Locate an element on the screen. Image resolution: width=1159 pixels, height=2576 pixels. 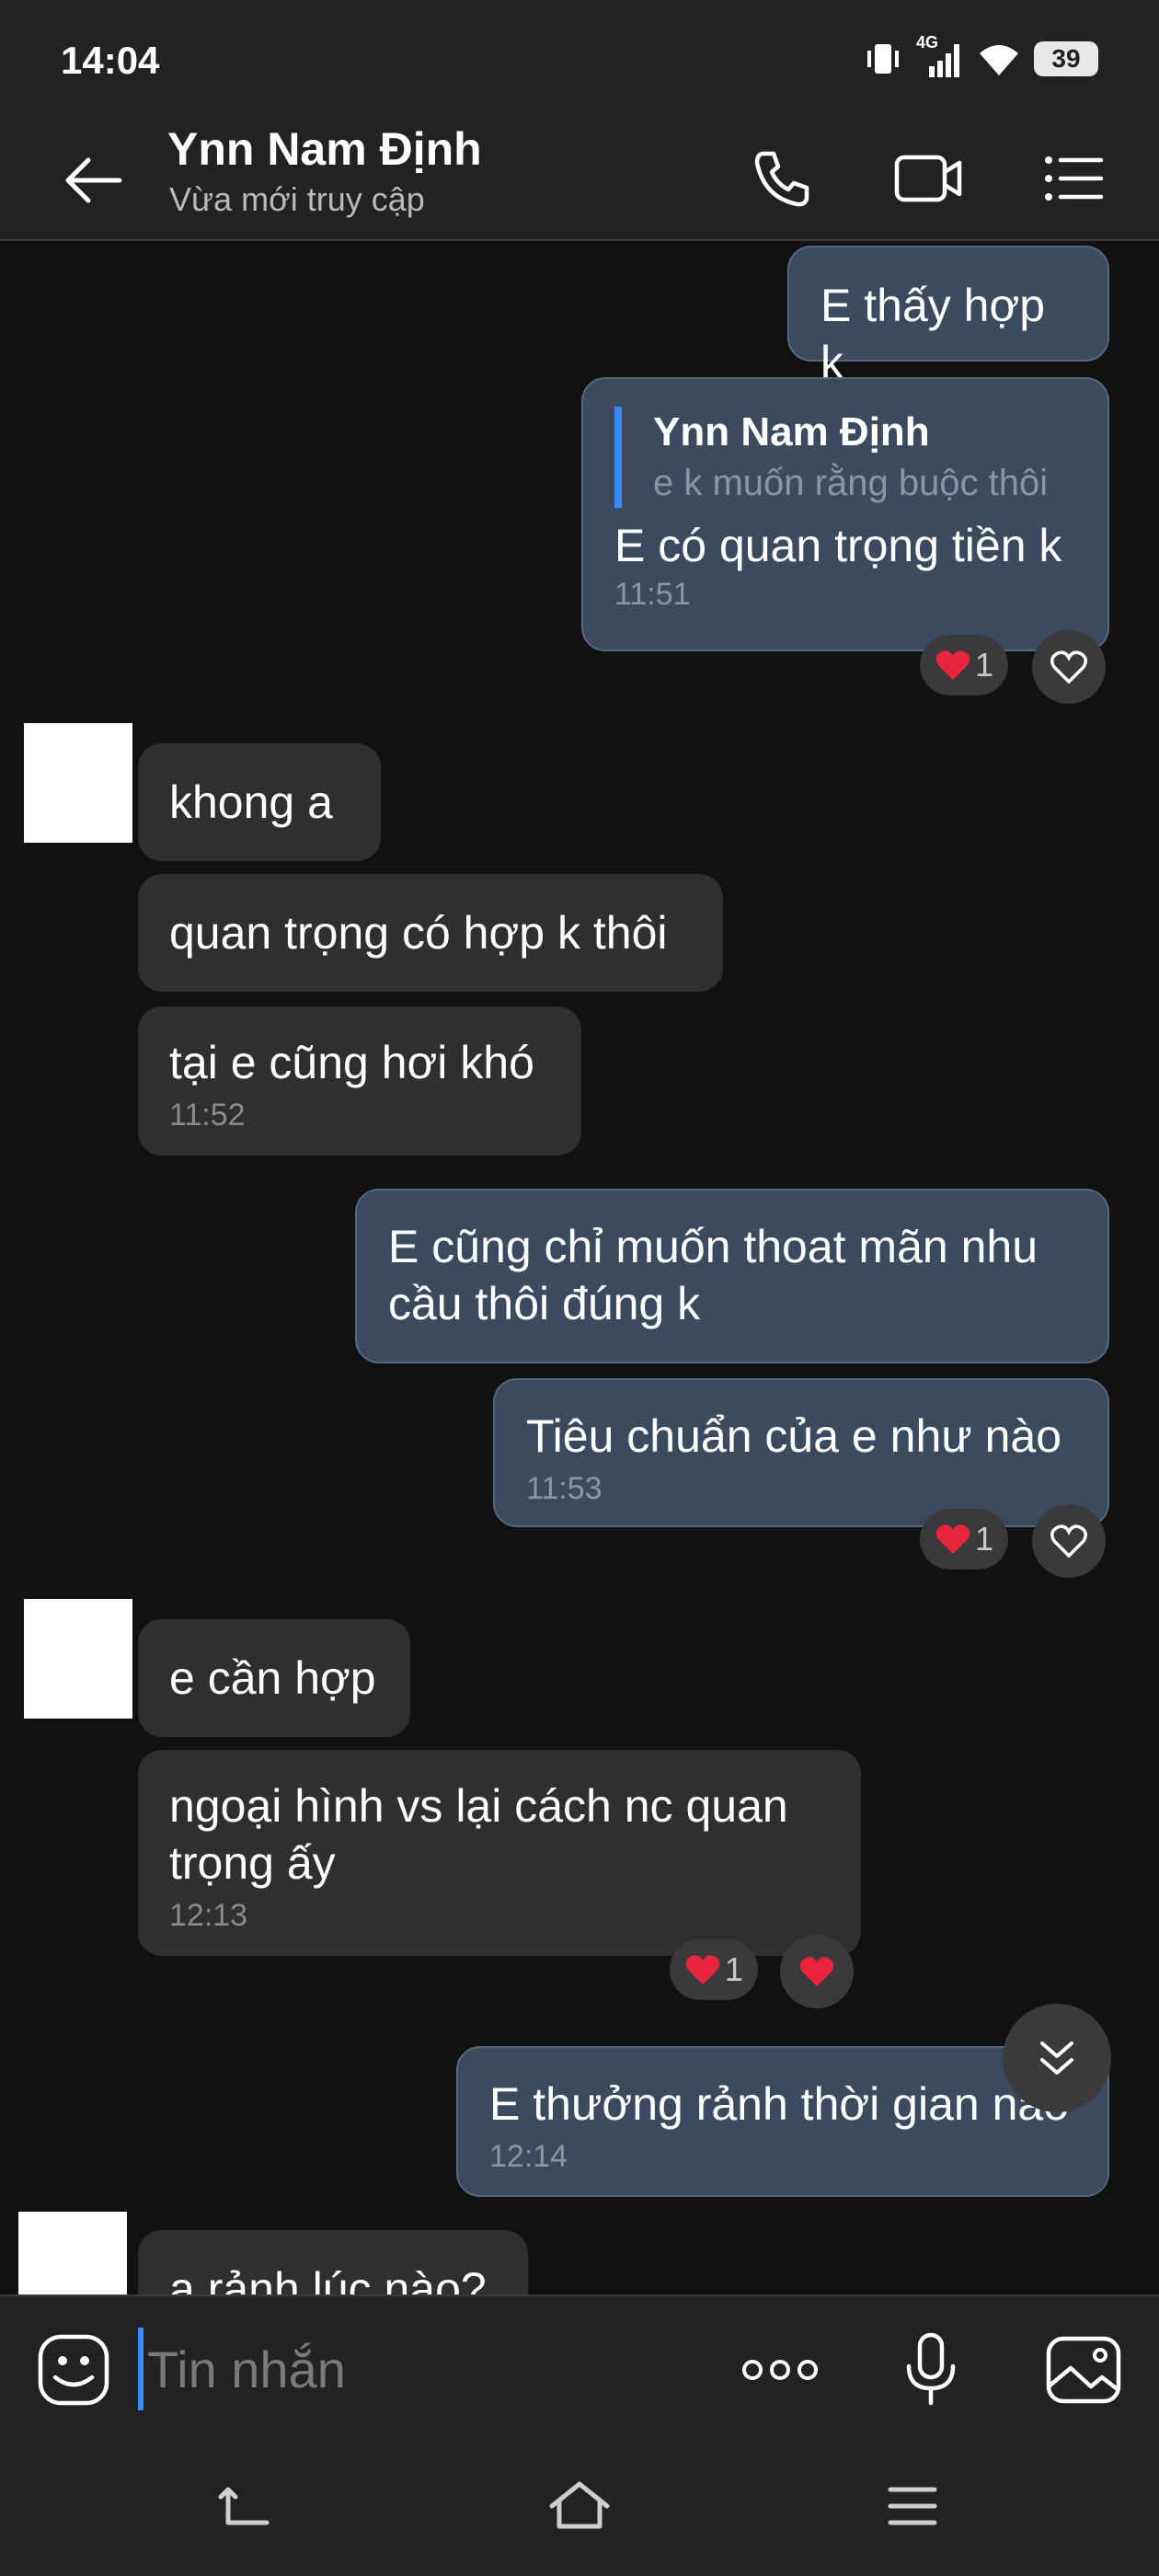
message-text: quan trọng có hợp k thôi is located at coordinates (418, 933).